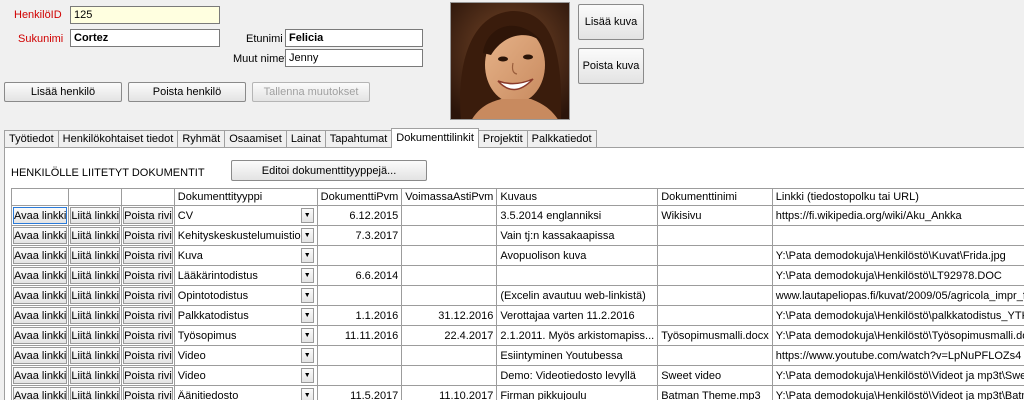  What do you see at coordinates (118, 139) in the screenshot?
I see `tab-henkilokohtaiset-tiedot: Henkilökohtaiset tiedot` at bounding box center [118, 139].